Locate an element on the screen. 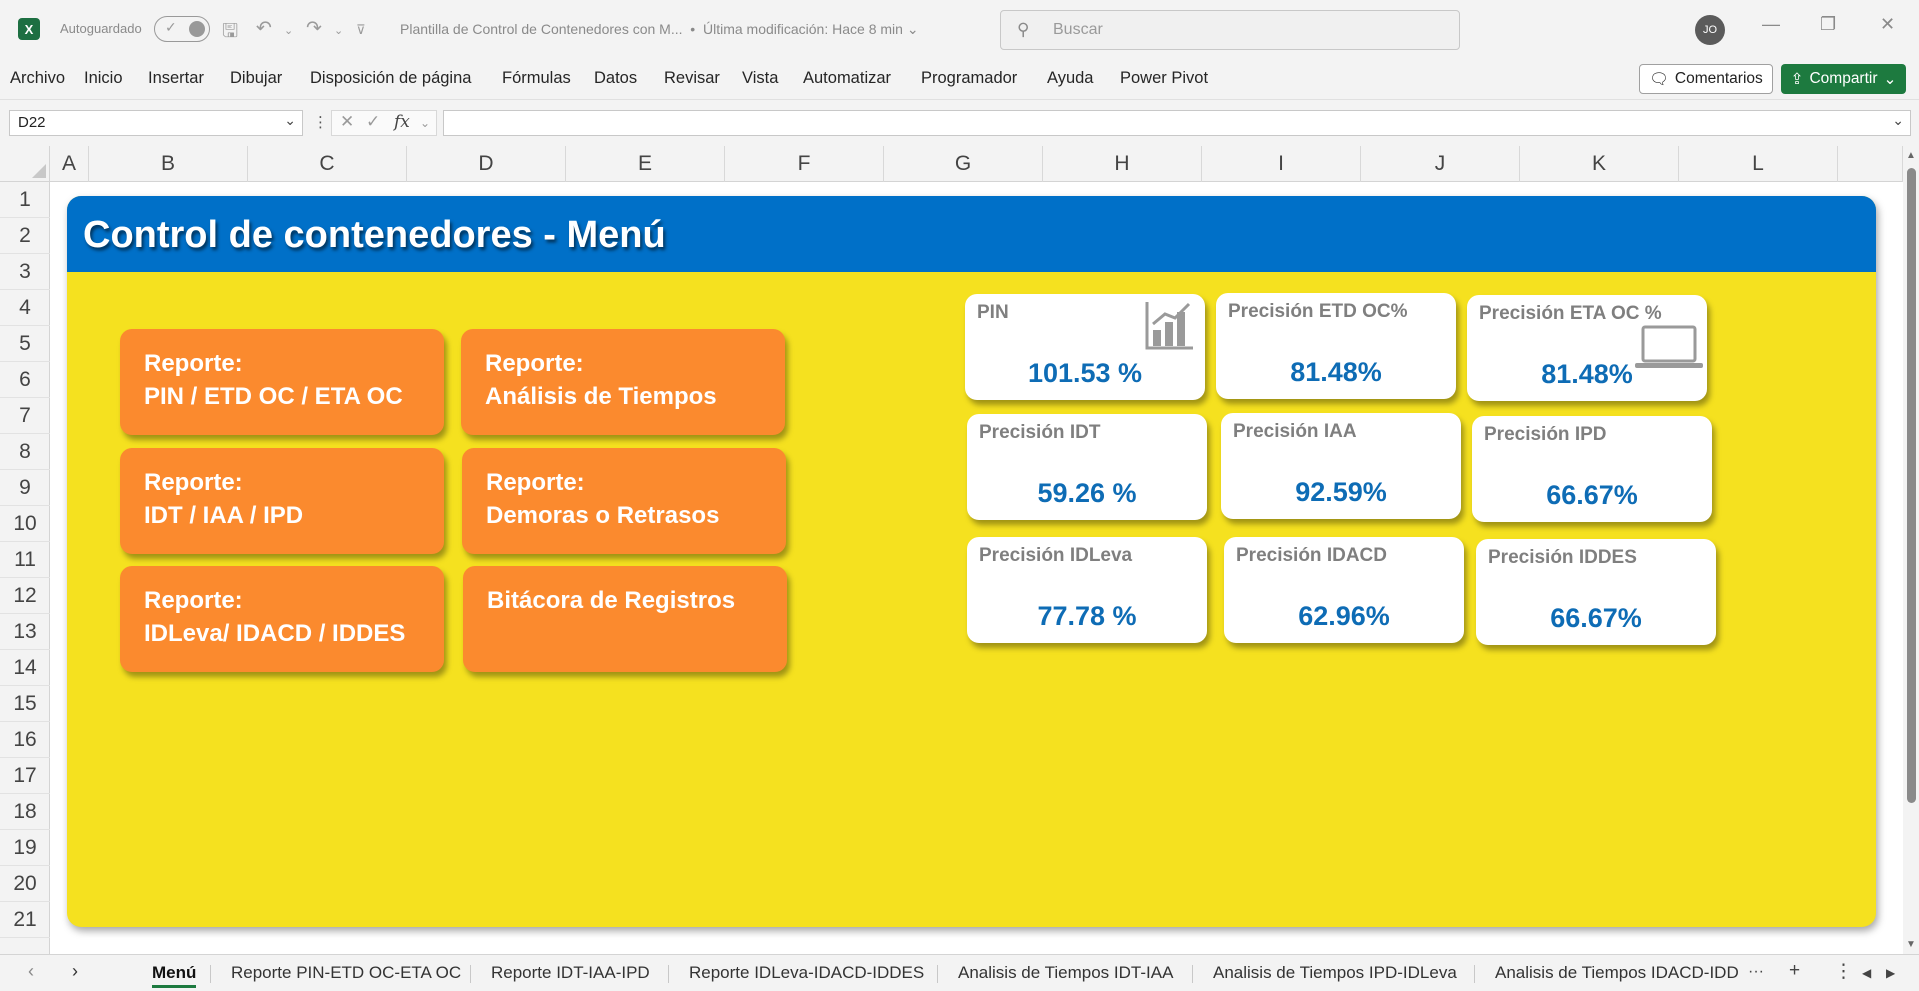 This screenshot has width=1919, height=991. redo-icon: ↷ is located at coordinates (314, 28).